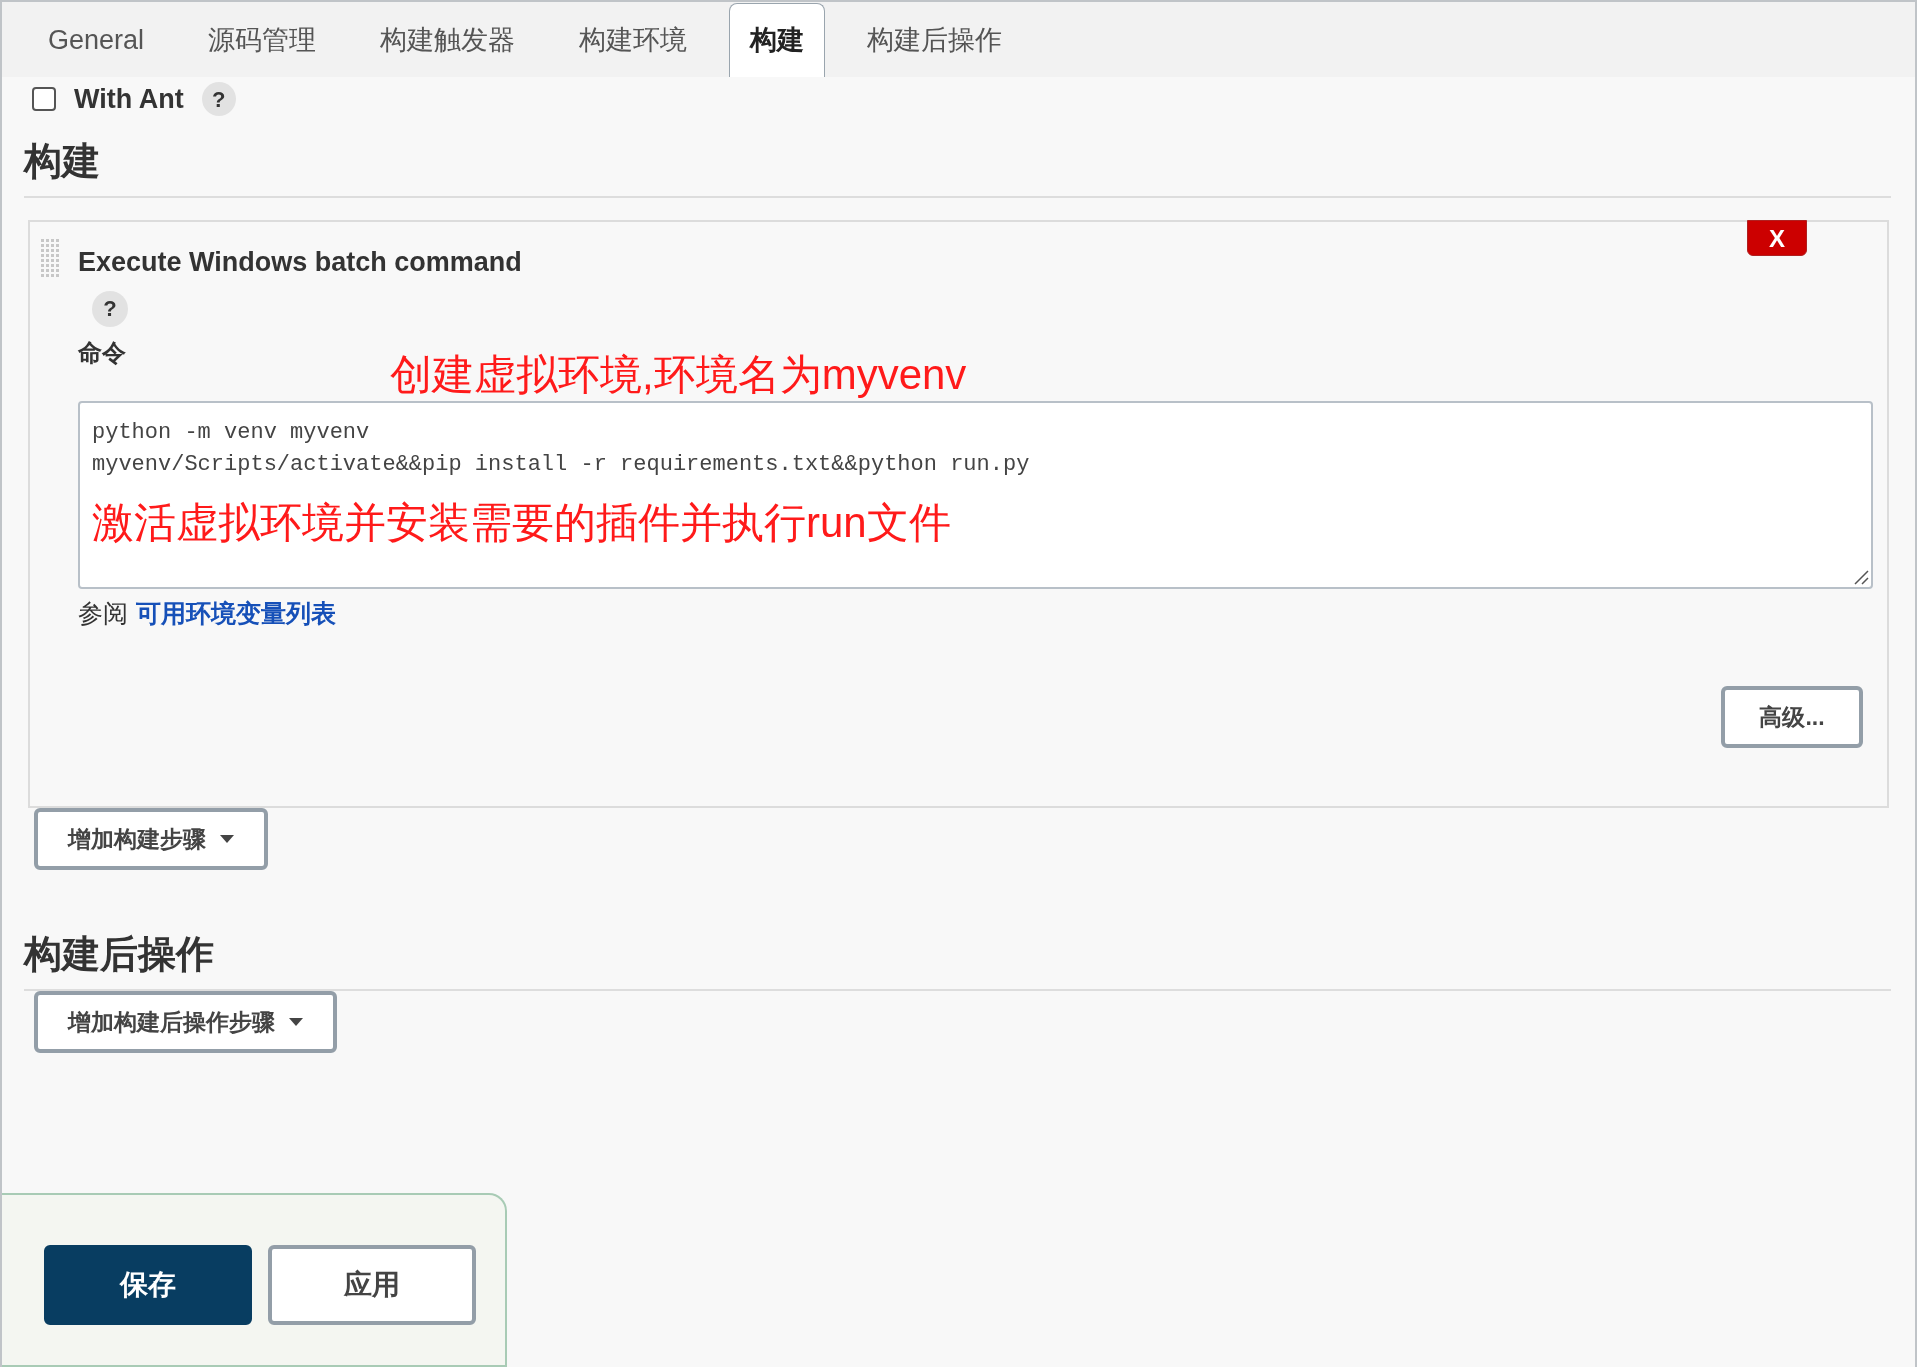 The height and width of the screenshot is (1367, 1917). Describe the element at coordinates (1777, 238) in the screenshot. I see `delete-button: X` at that location.